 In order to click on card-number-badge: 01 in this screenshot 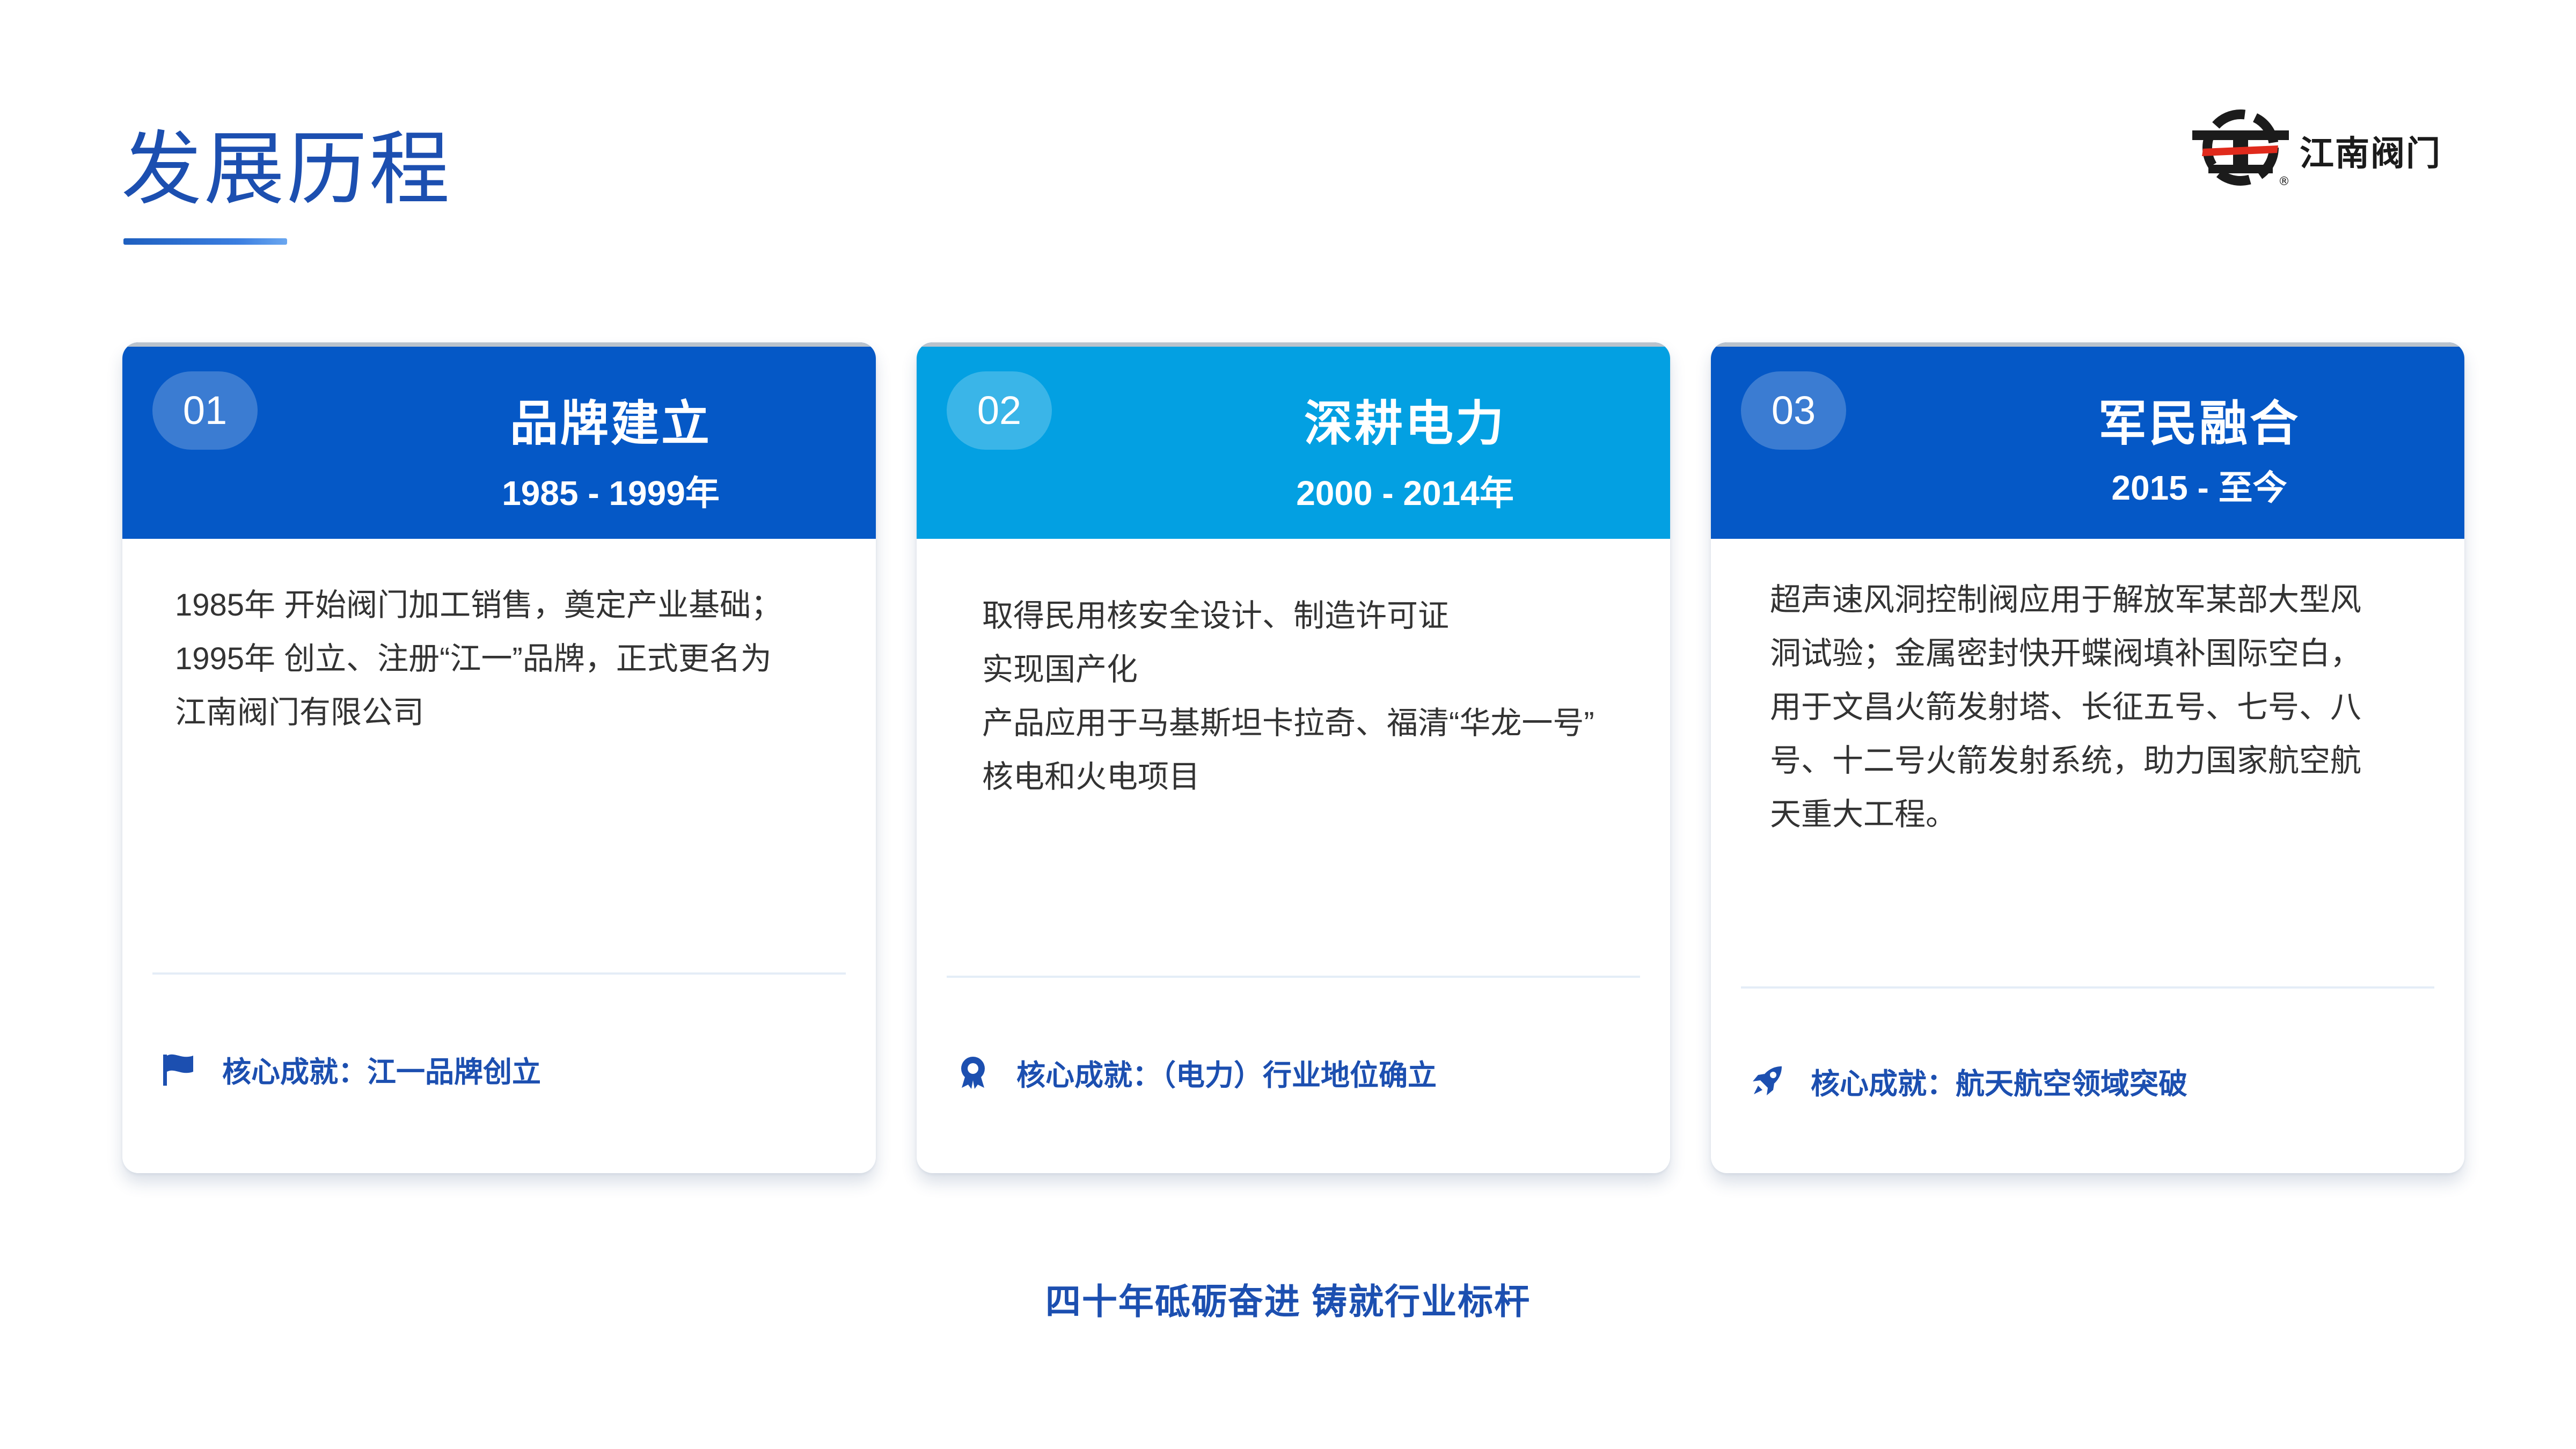, I will do `click(205, 410)`.